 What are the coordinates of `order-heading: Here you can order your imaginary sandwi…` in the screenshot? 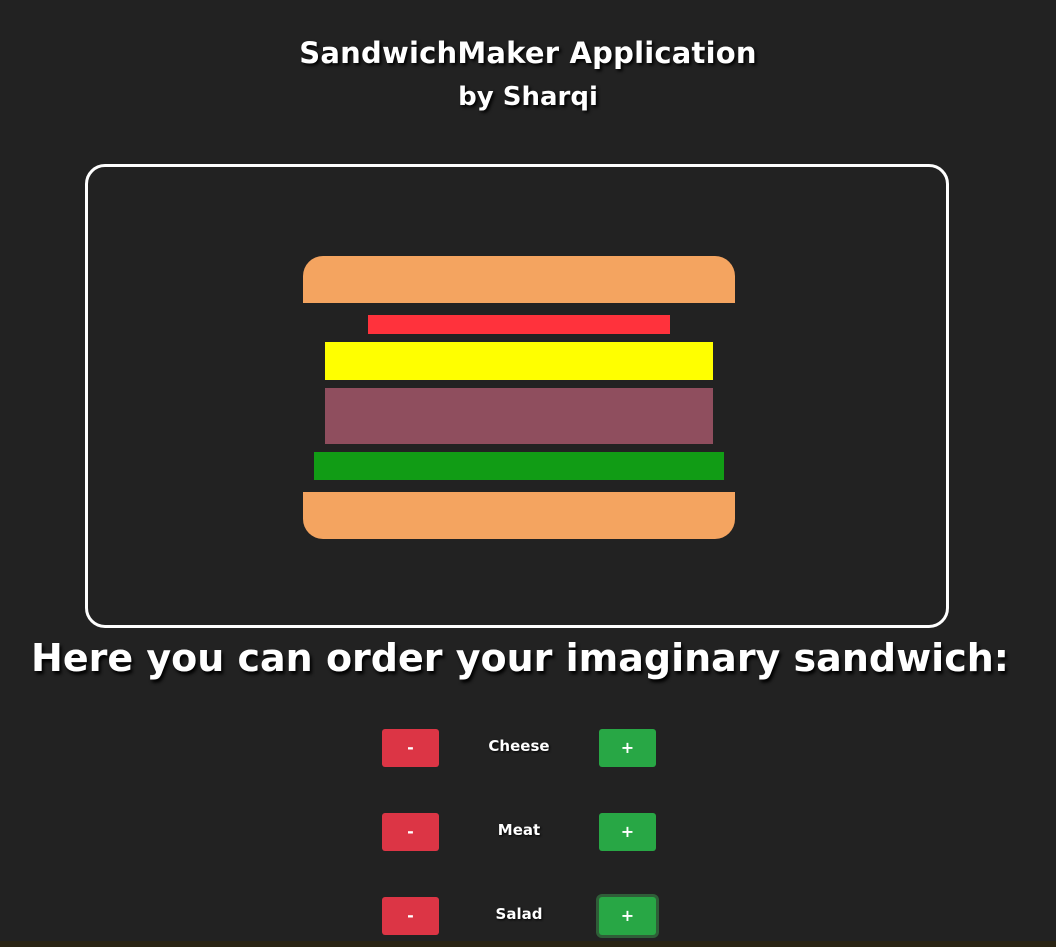 It's located at (520, 658).